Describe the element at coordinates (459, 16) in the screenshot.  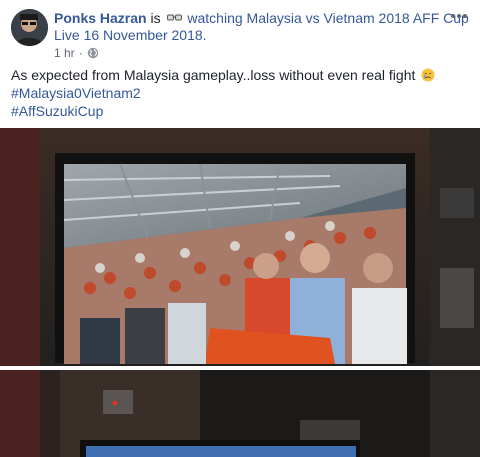
I see `more-options-icon` at that location.